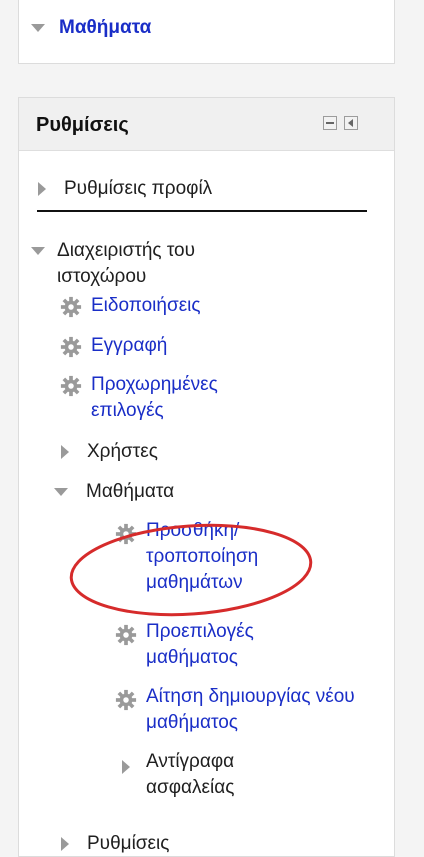 The height and width of the screenshot is (857, 424). I want to click on tree-item-courses: Μαθήματα, so click(114, 492).